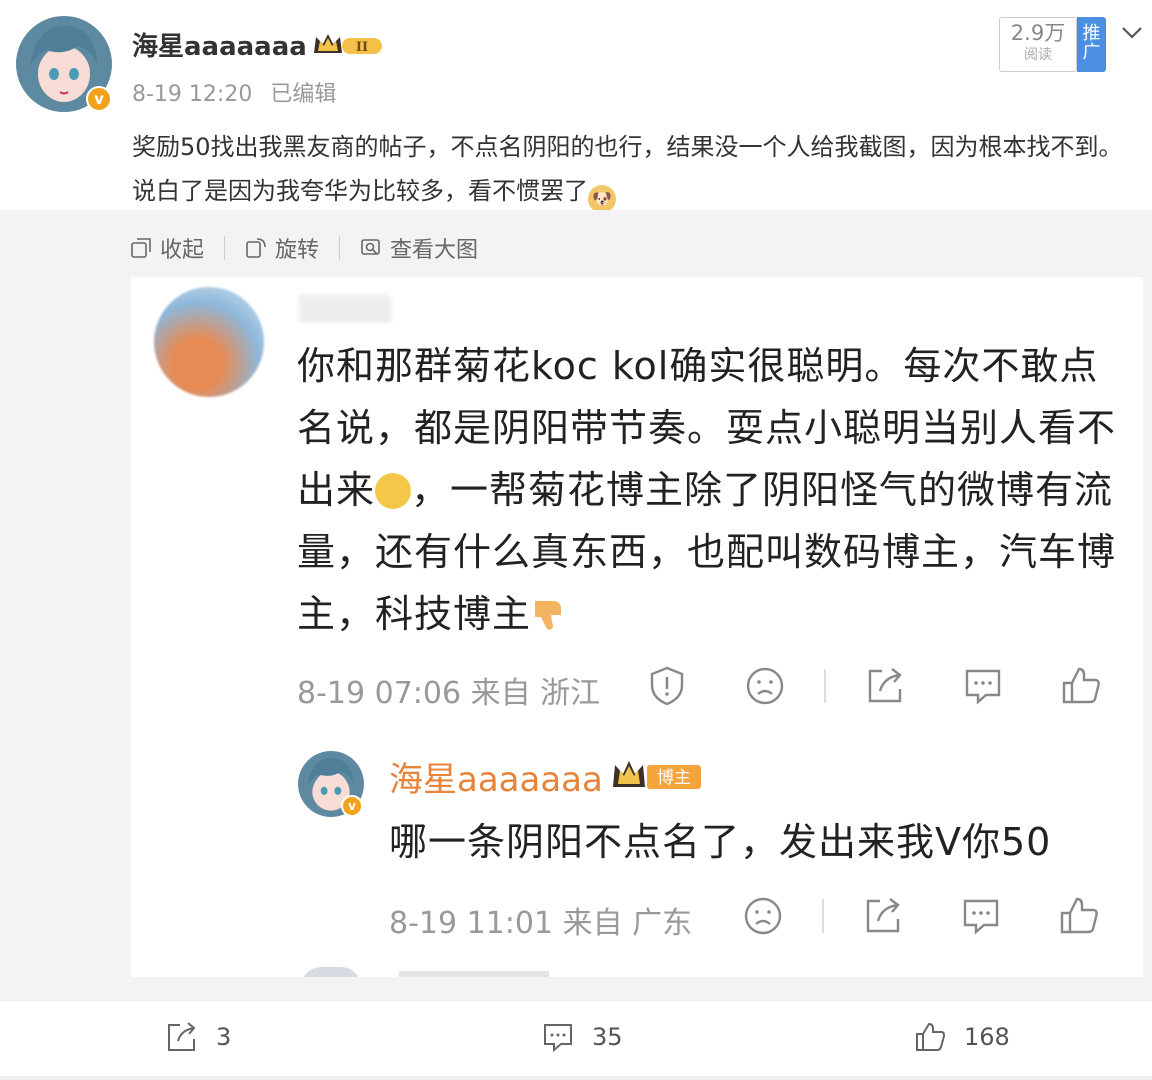 The width and height of the screenshot is (1152, 1080). Describe the element at coordinates (1038, 55) in the screenshot. I see `read-label: 阅读` at that location.